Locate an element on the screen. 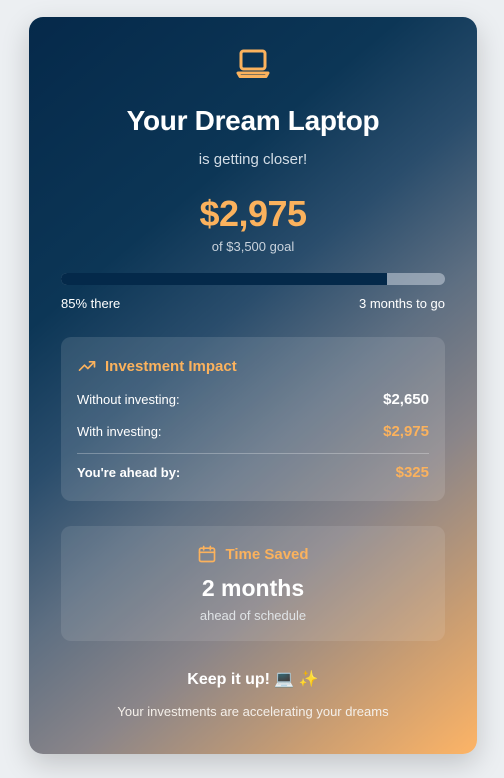  trending-up-icon is located at coordinates (87, 366).